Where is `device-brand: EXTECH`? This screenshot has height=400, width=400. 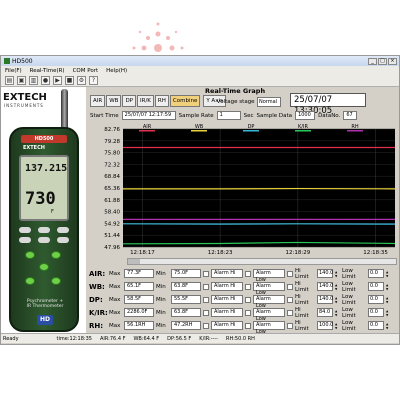
device-brand: EXTECH is located at coordinates (34, 148).